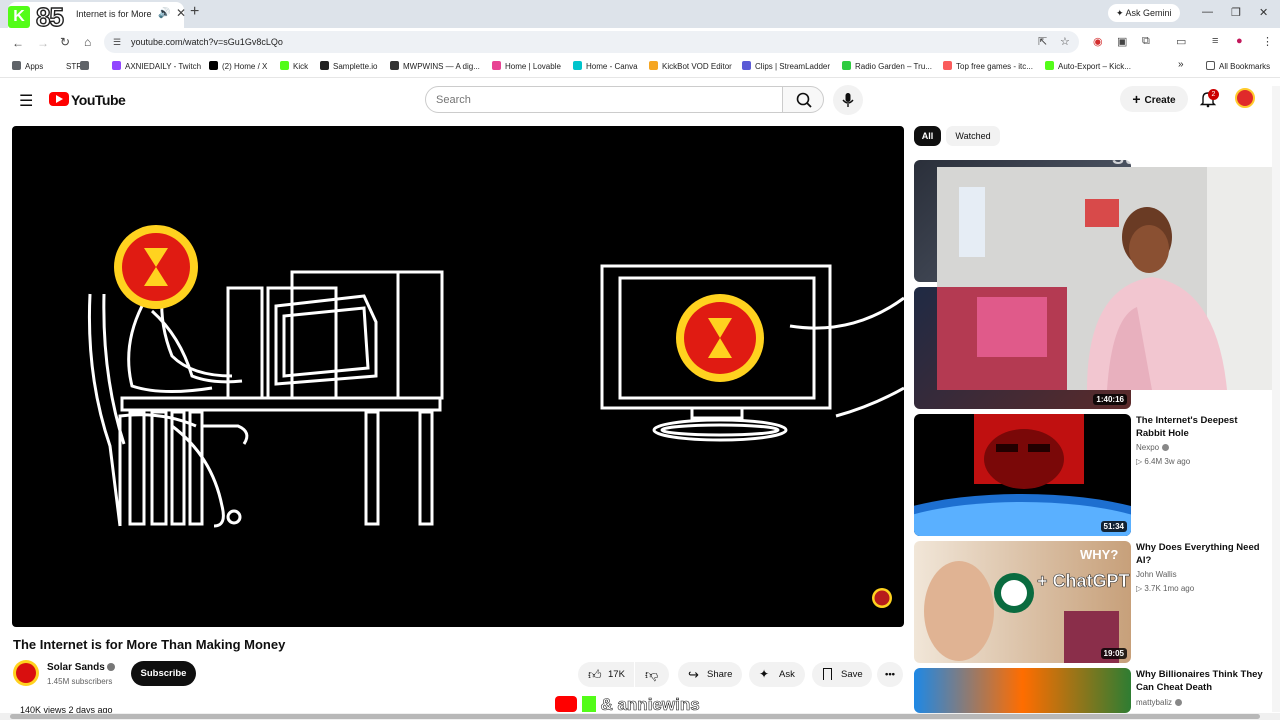 The width and height of the screenshot is (1280, 720). What do you see at coordinates (1215, 41) in the screenshot?
I see `tab-search-icon: ≡` at bounding box center [1215, 41].